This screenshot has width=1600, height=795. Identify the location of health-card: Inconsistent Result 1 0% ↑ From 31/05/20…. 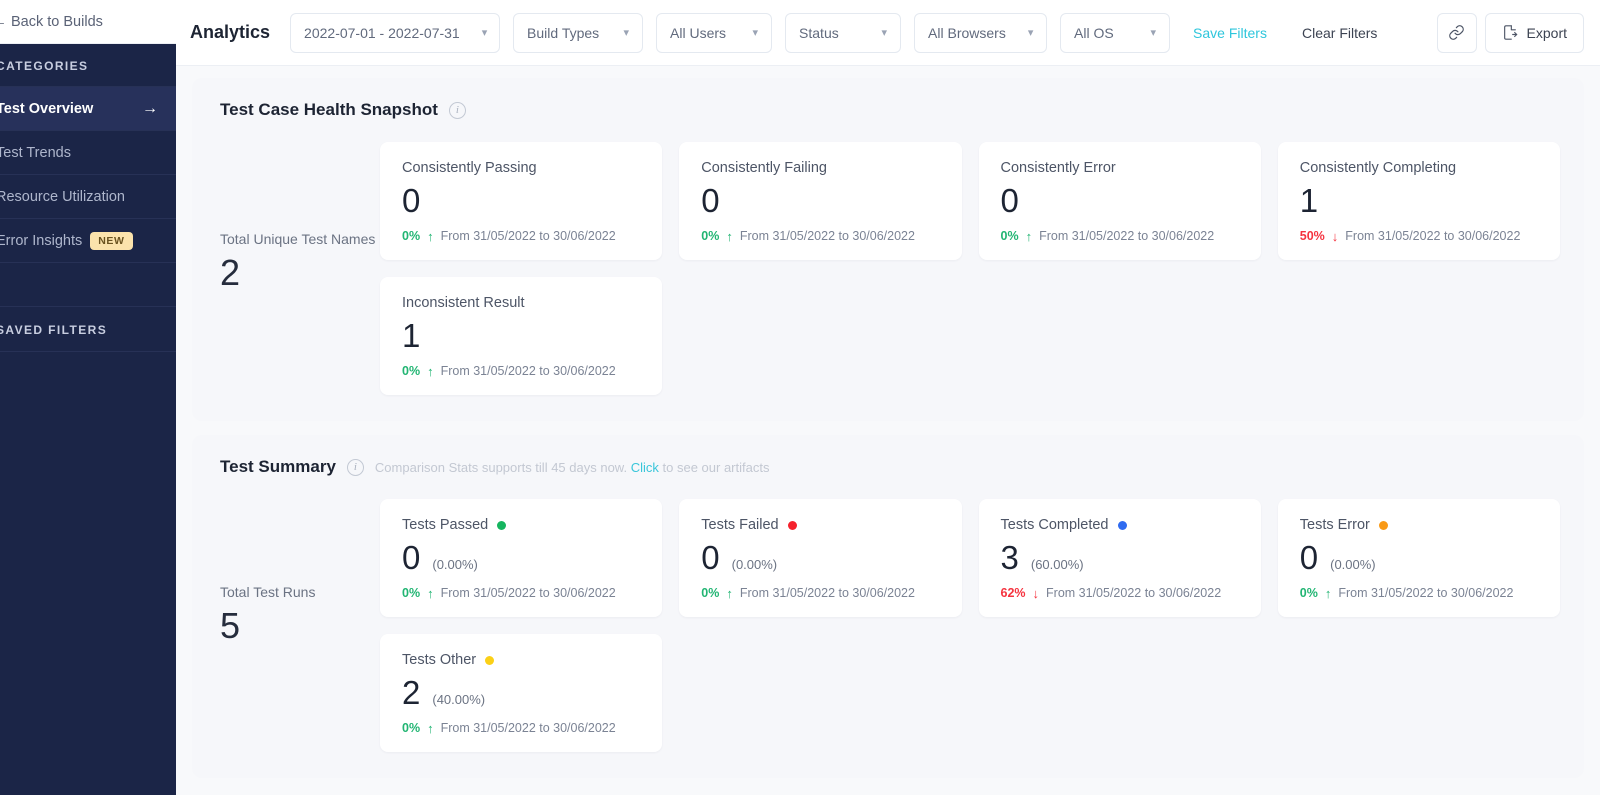
(521, 336).